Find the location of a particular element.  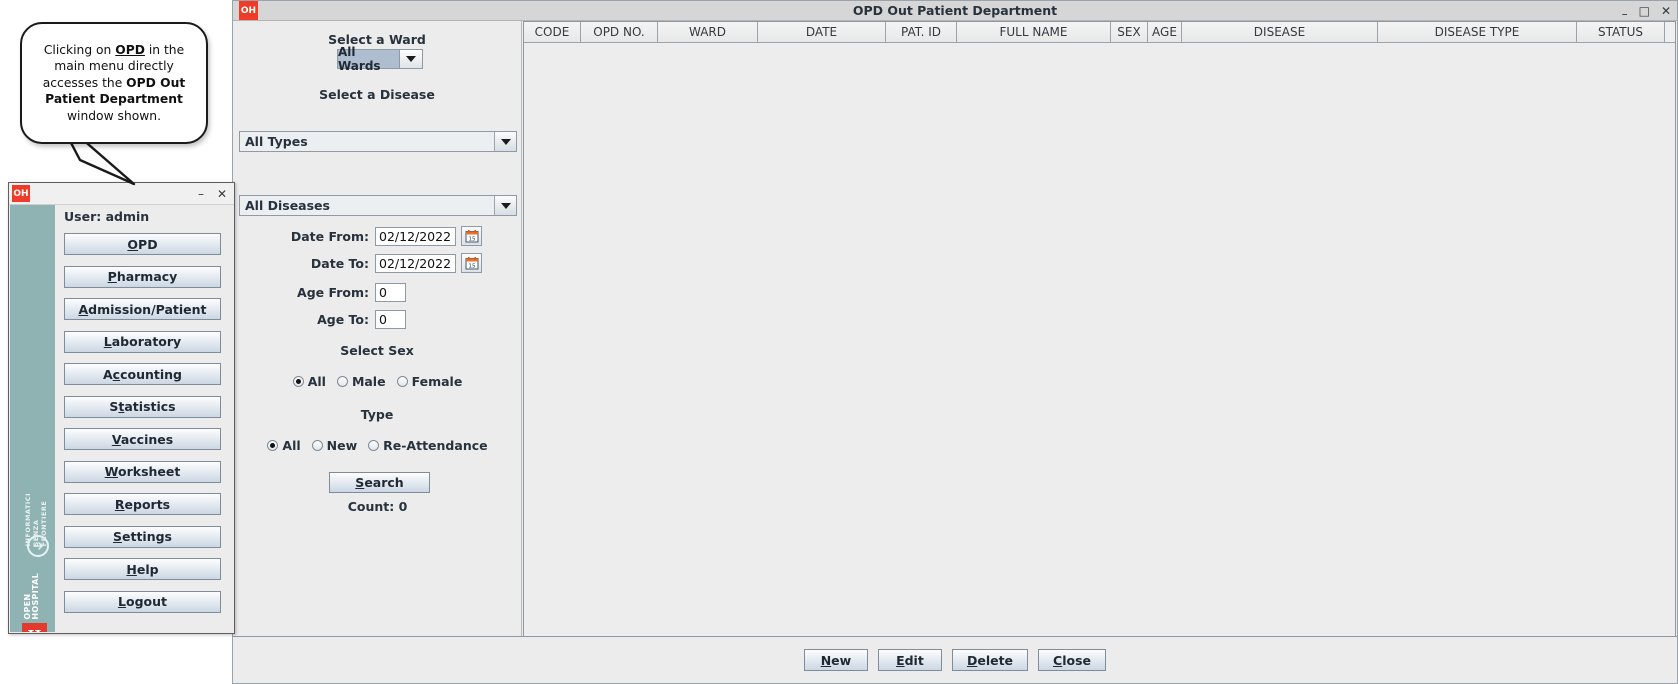

menu-item-vaccines: Vaccines is located at coordinates (142, 439).